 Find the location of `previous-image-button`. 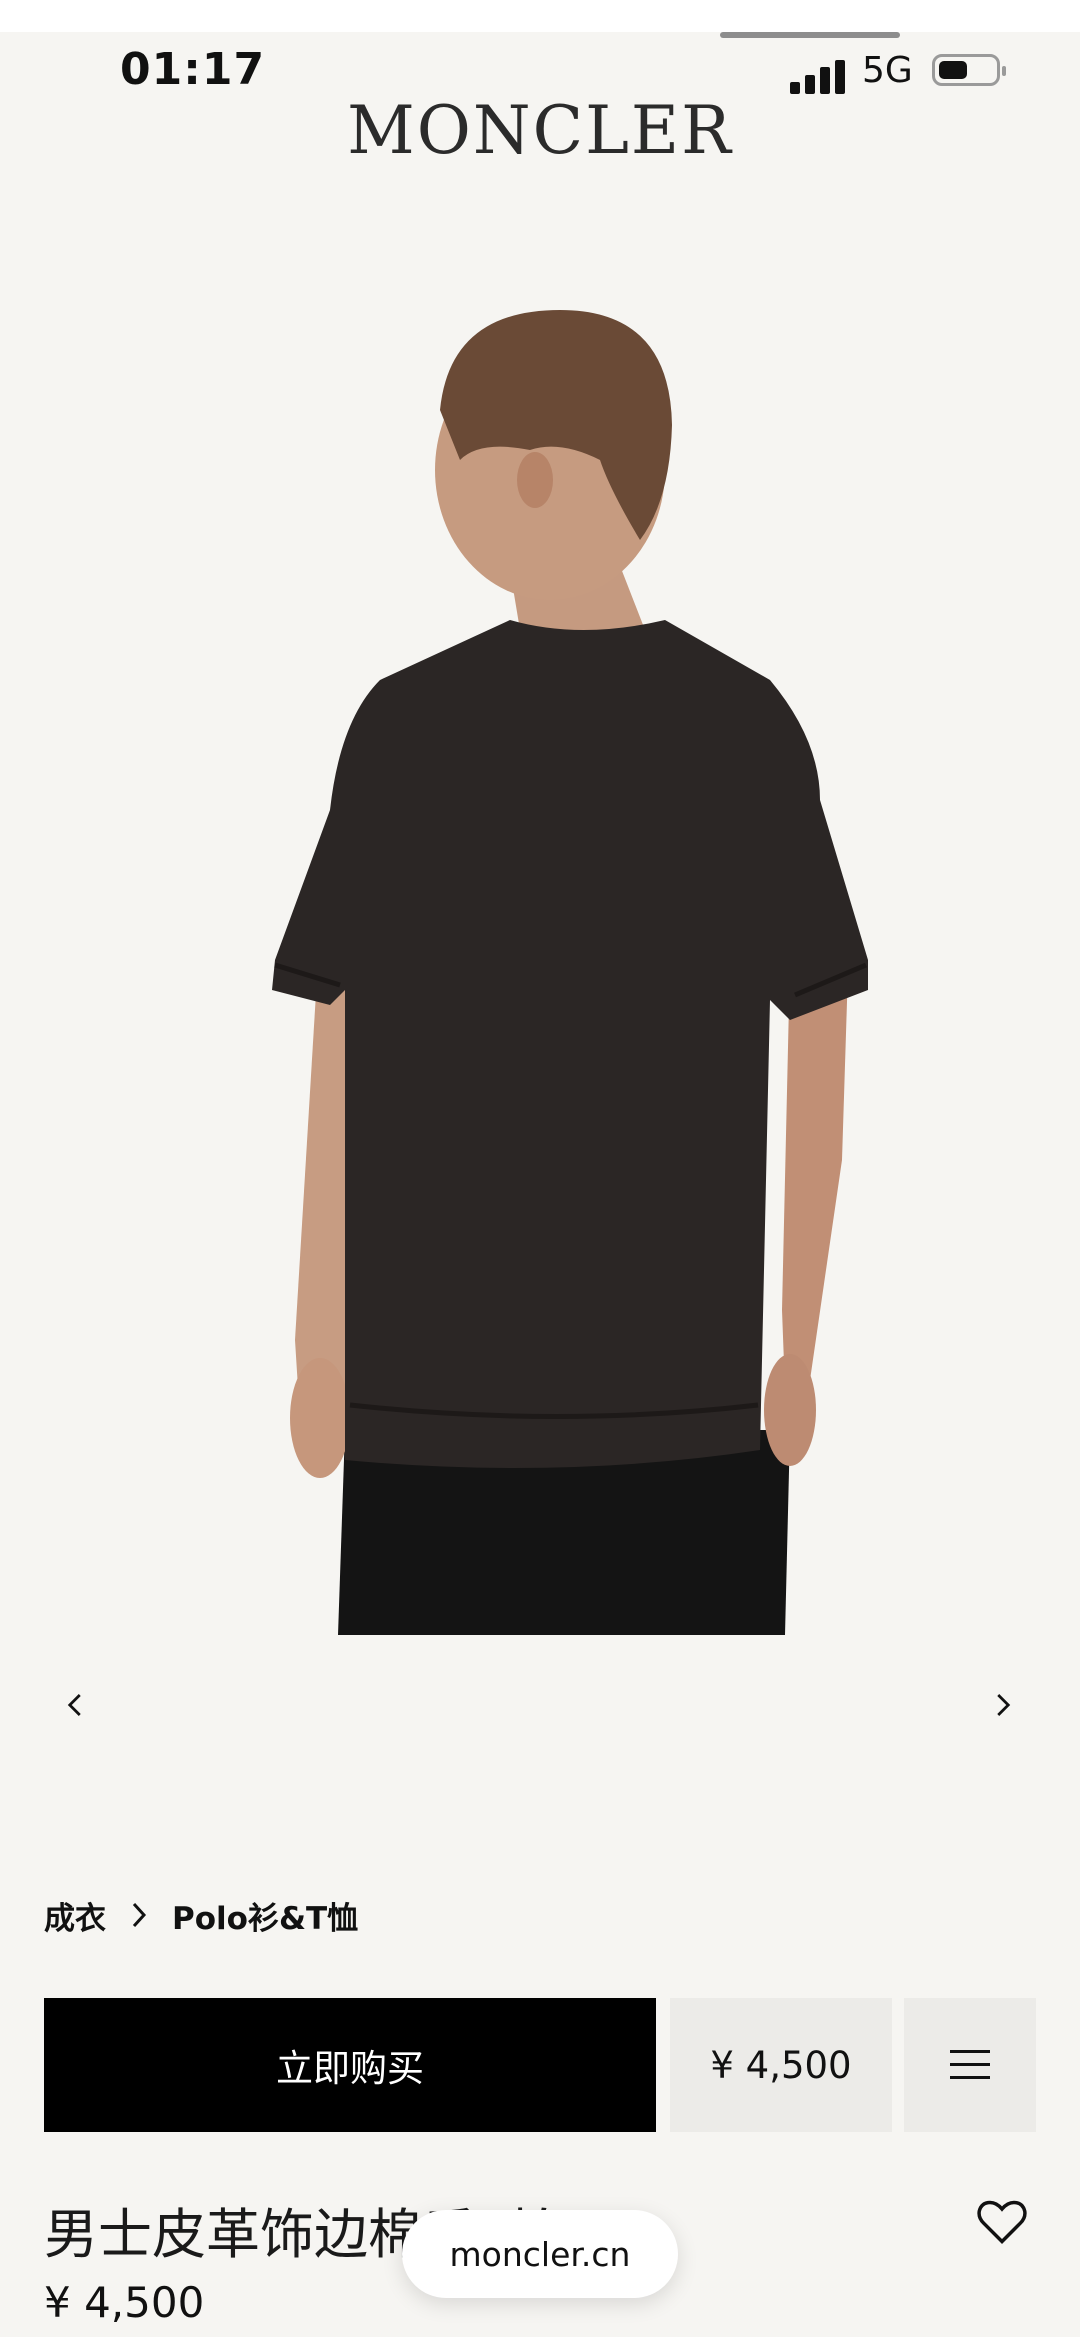

previous-image-button is located at coordinates (76, 1705).